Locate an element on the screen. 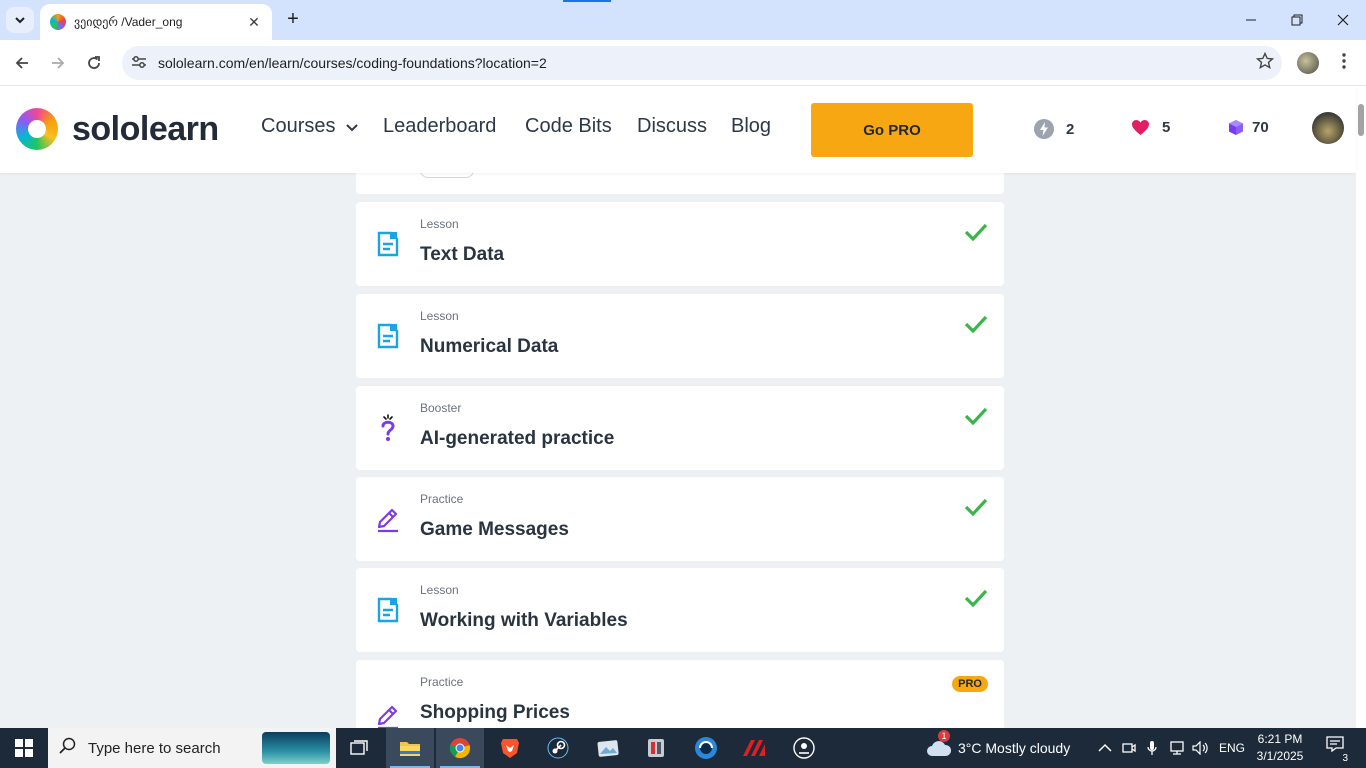  tray-overflow-button is located at coordinates (1105, 748).